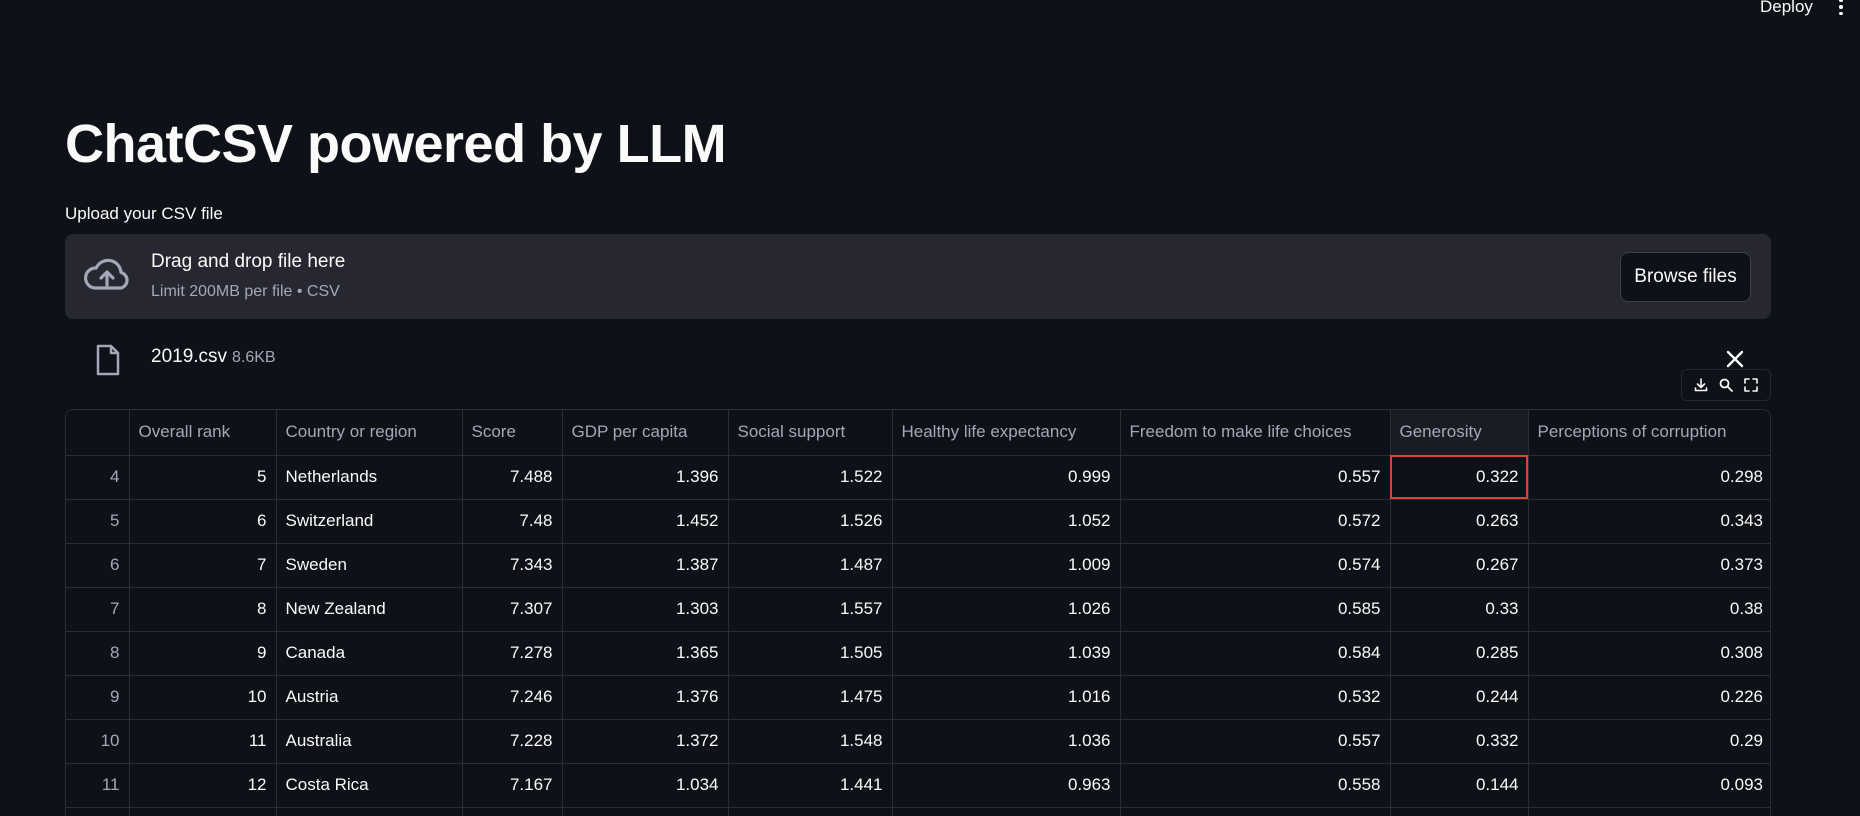 This screenshot has width=1860, height=816. I want to click on table-cell: 0.267, so click(1459, 565).